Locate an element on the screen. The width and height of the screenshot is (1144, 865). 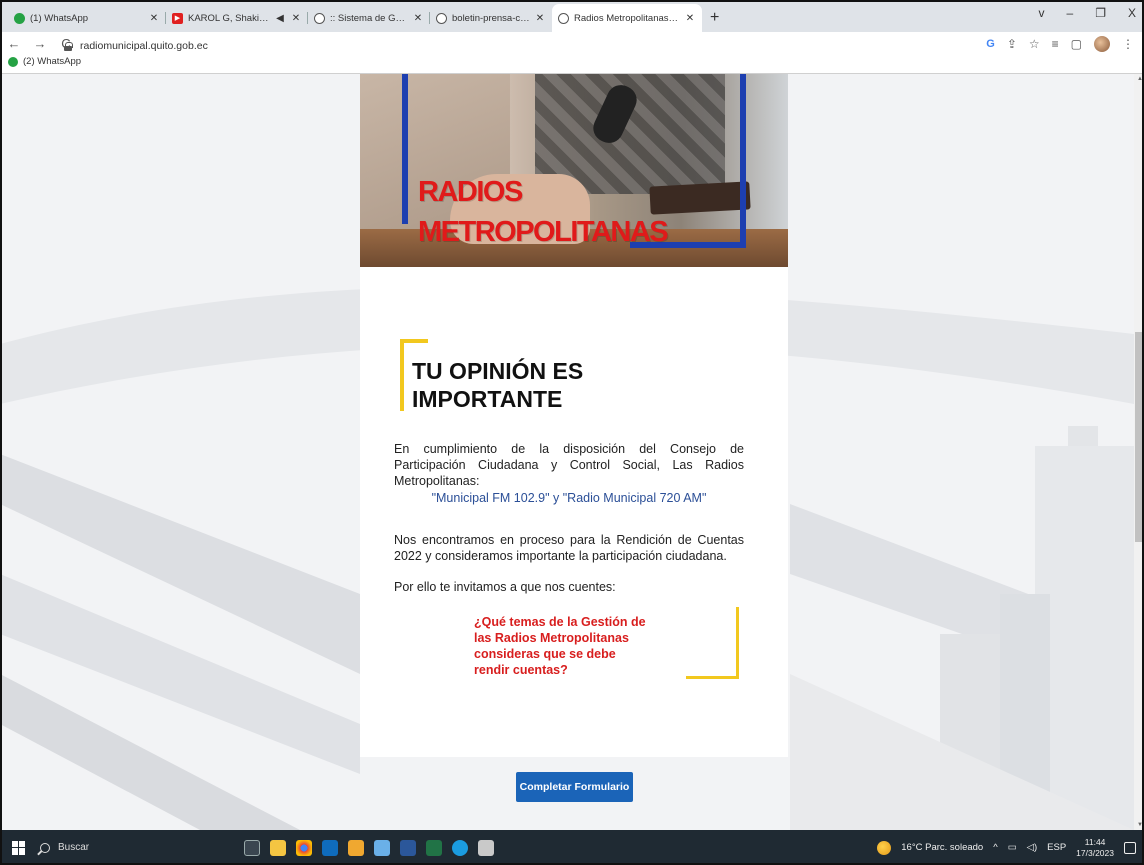
banner-title-line2: METROPOLITANAS is located at coordinates (543, 232).